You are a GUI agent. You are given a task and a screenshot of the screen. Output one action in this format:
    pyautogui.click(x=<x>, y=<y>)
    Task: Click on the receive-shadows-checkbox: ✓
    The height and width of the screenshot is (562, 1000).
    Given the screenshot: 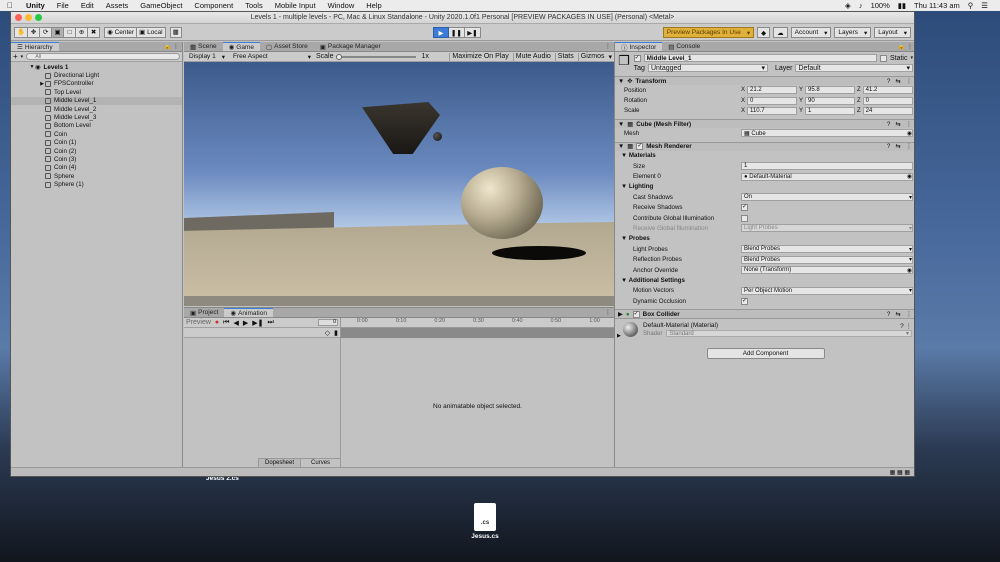 What is the action you would take?
    pyautogui.click(x=744, y=208)
    